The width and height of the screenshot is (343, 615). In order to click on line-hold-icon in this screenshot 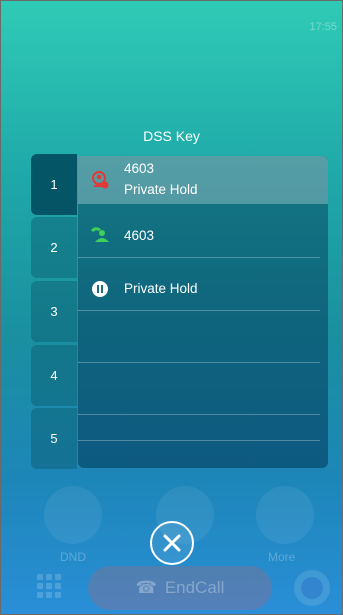, I will do `click(100, 180)`.